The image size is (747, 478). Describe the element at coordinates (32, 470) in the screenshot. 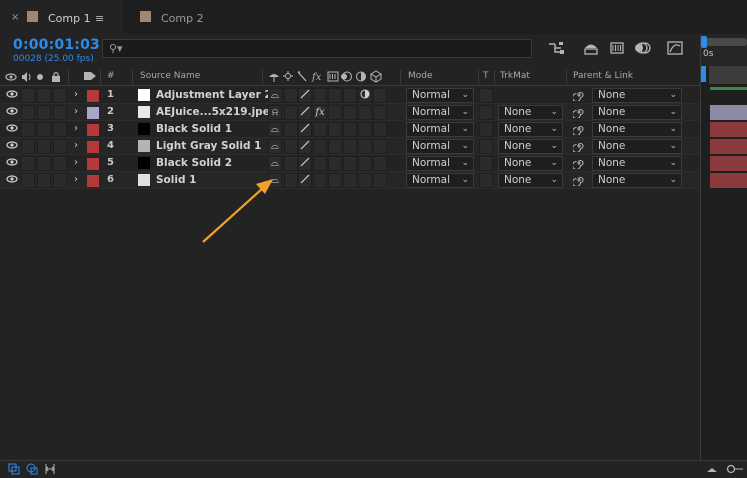

I see `toggle-modes-icon` at that location.